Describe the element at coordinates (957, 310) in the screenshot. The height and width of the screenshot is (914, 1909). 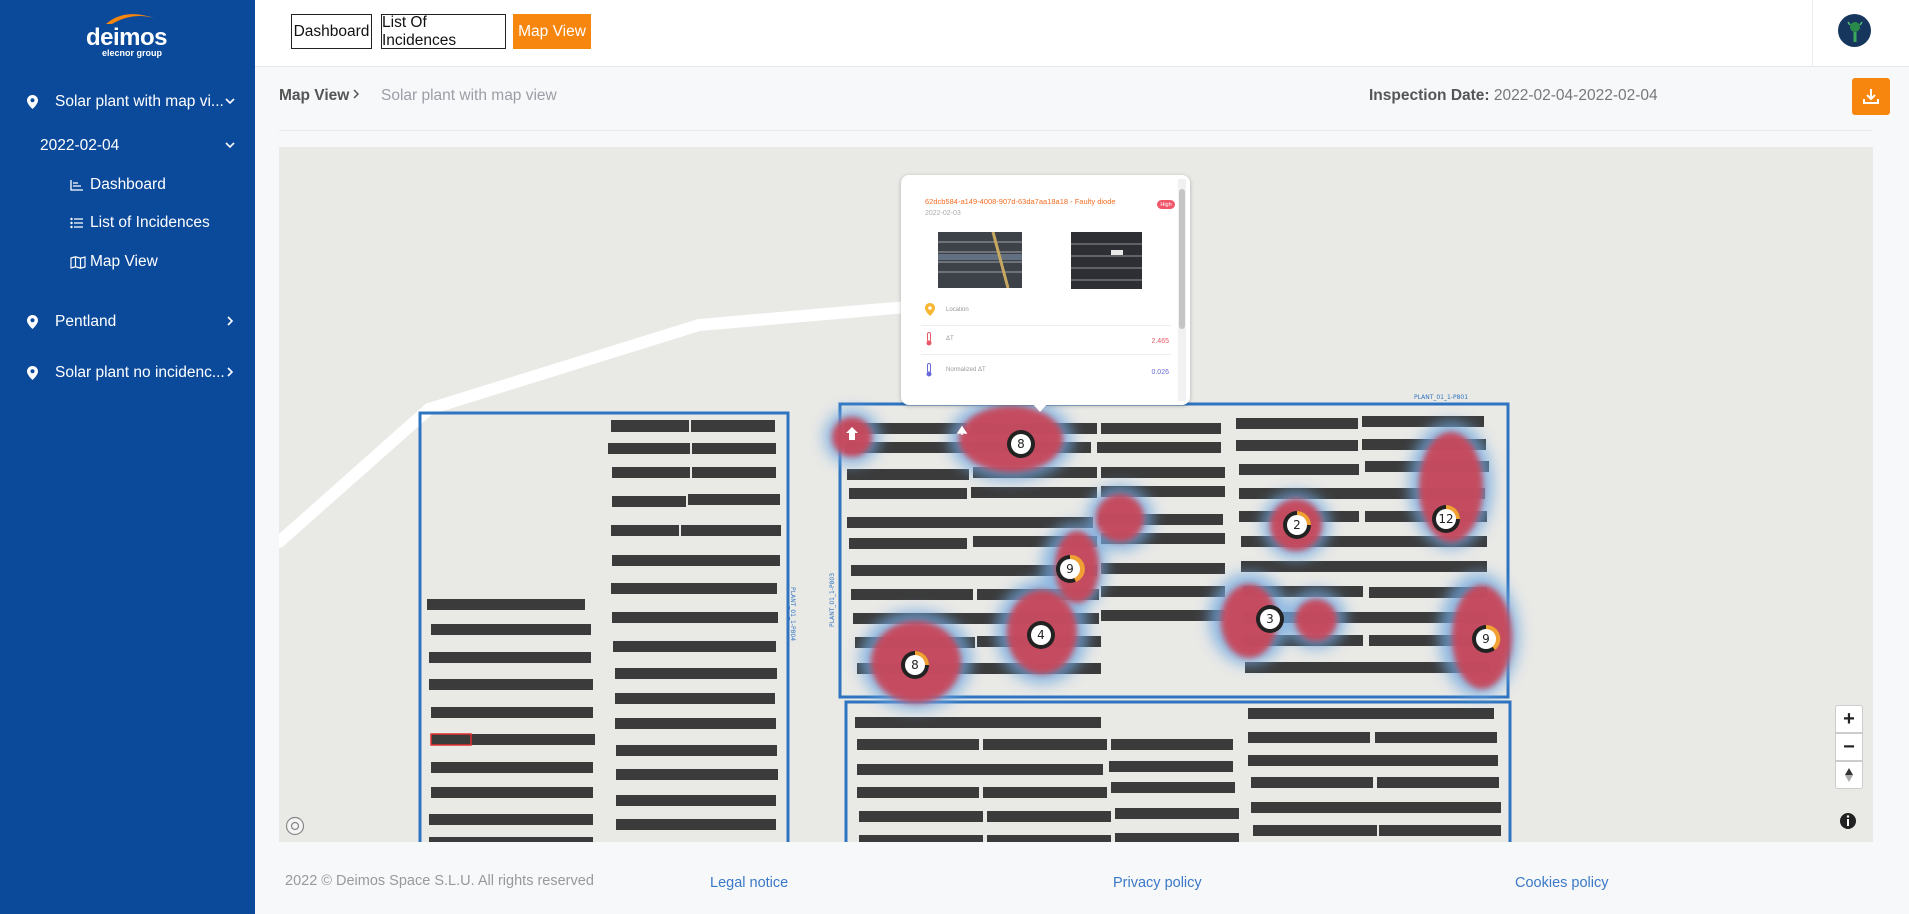
I see `popup-row-label: Location` at that location.